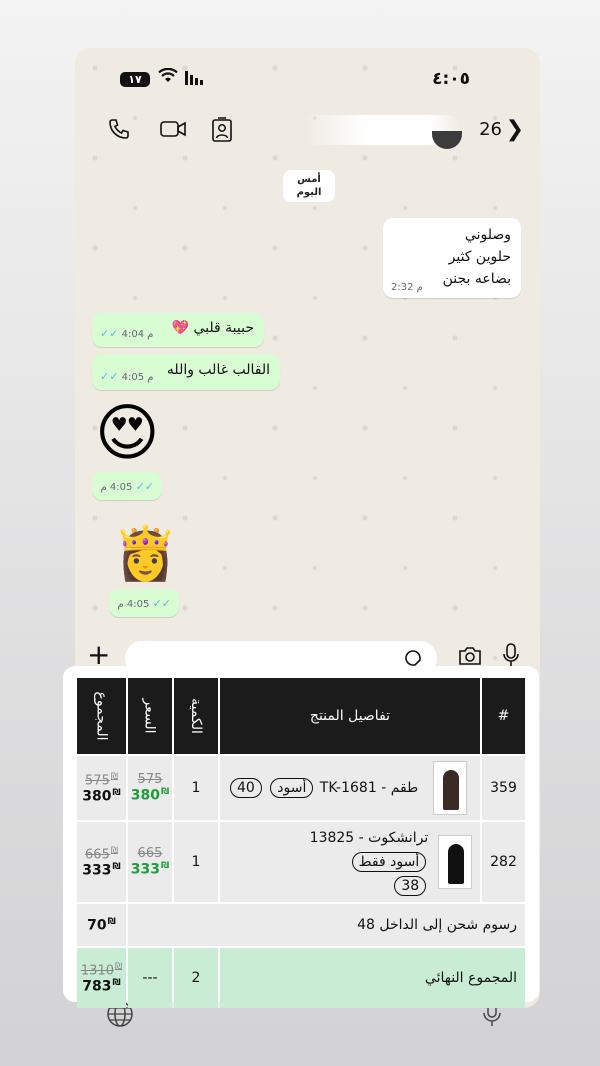 The height and width of the screenshot is (1066, 600). What do you see at coordinates (97, 780) in the screenshot?
I see `total-old: 575` at bounding box center [97, 780].